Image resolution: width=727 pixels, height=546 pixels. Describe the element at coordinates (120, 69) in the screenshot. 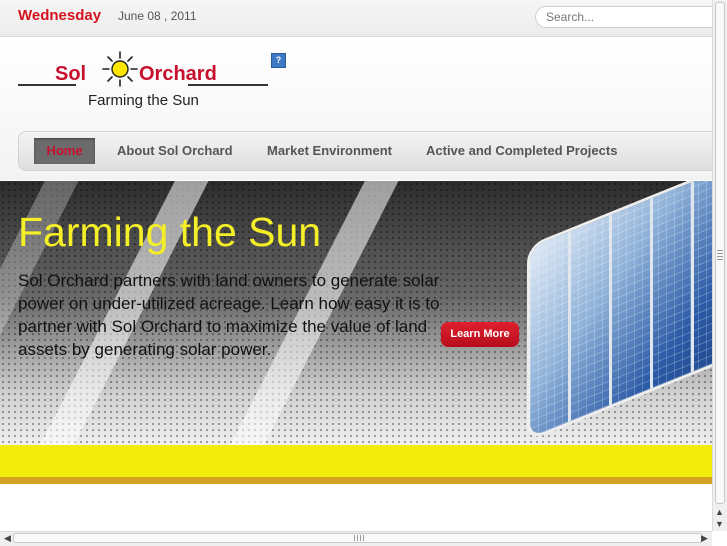

I see `sun-logo-icon` at that location.